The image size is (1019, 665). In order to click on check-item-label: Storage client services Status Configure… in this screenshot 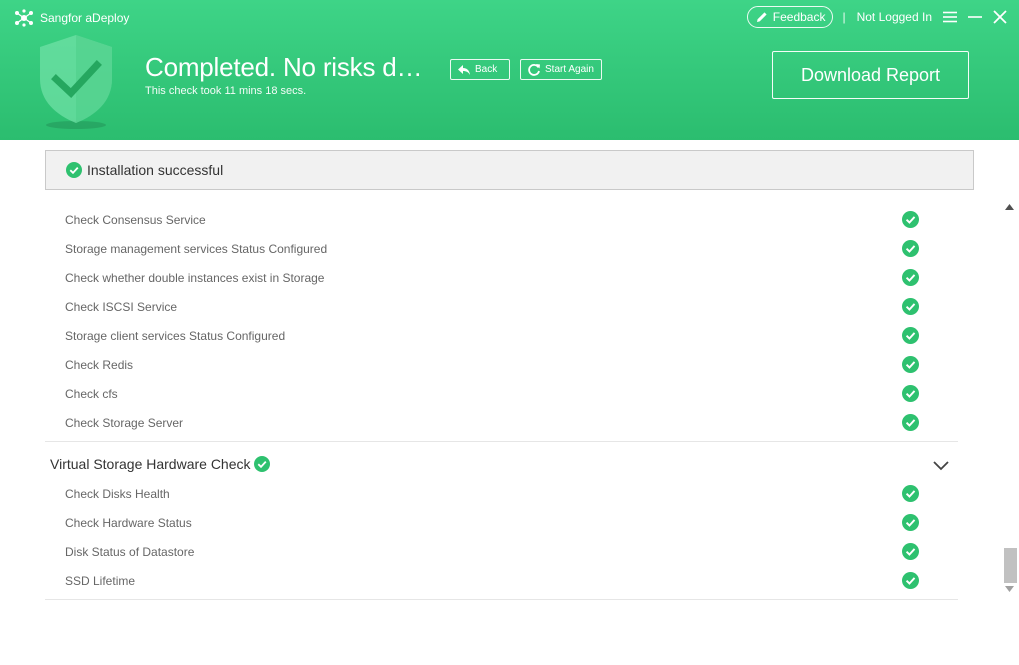, I will do `click(175, 336)`.